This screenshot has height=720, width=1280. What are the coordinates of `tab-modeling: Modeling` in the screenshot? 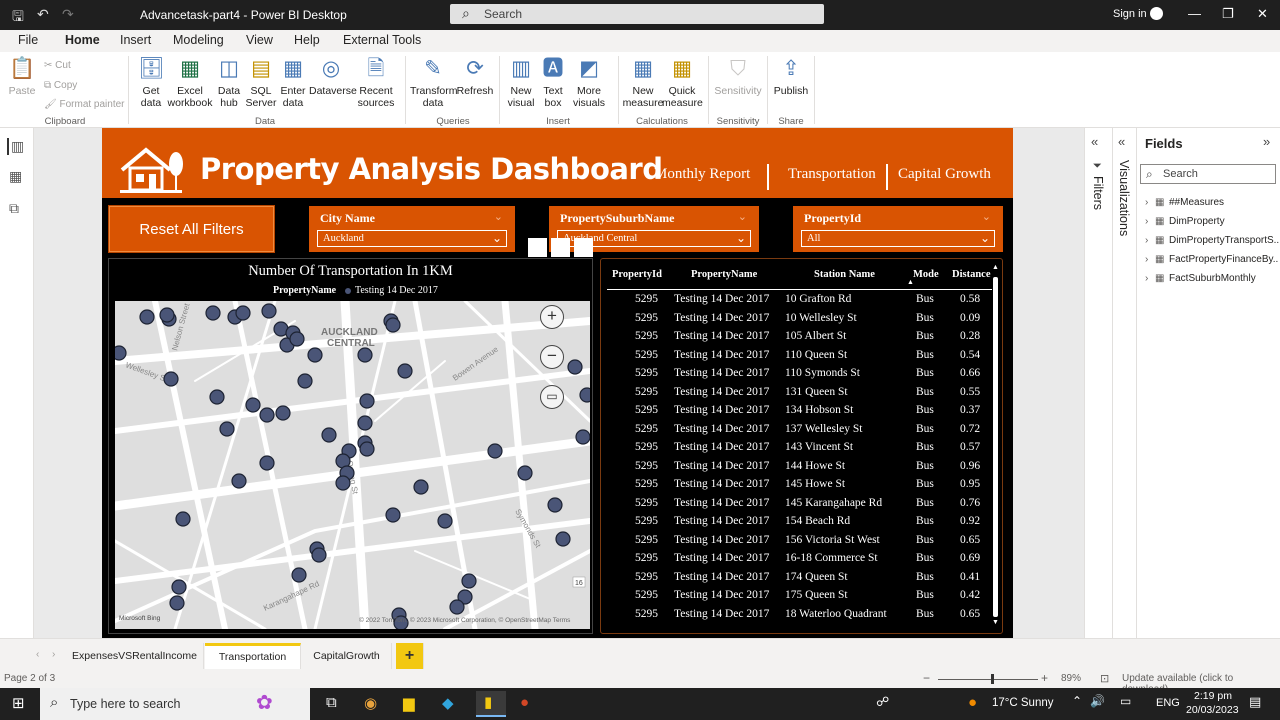 It's located at (198, 40).